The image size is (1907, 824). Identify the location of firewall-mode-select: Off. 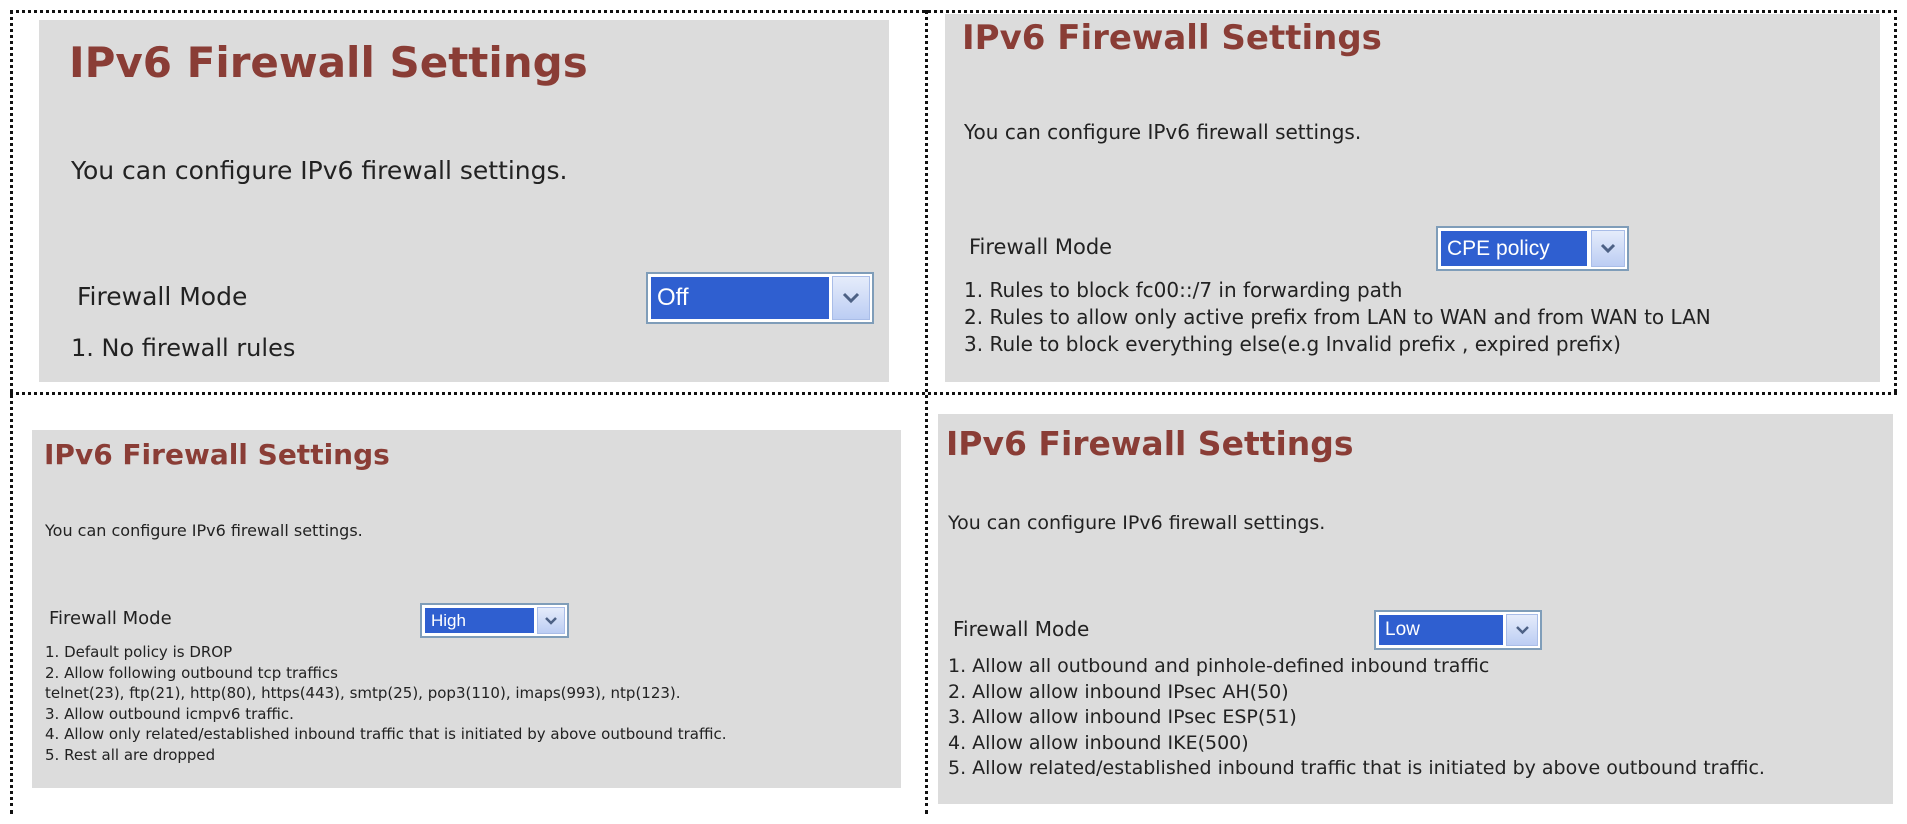
(760, 298).